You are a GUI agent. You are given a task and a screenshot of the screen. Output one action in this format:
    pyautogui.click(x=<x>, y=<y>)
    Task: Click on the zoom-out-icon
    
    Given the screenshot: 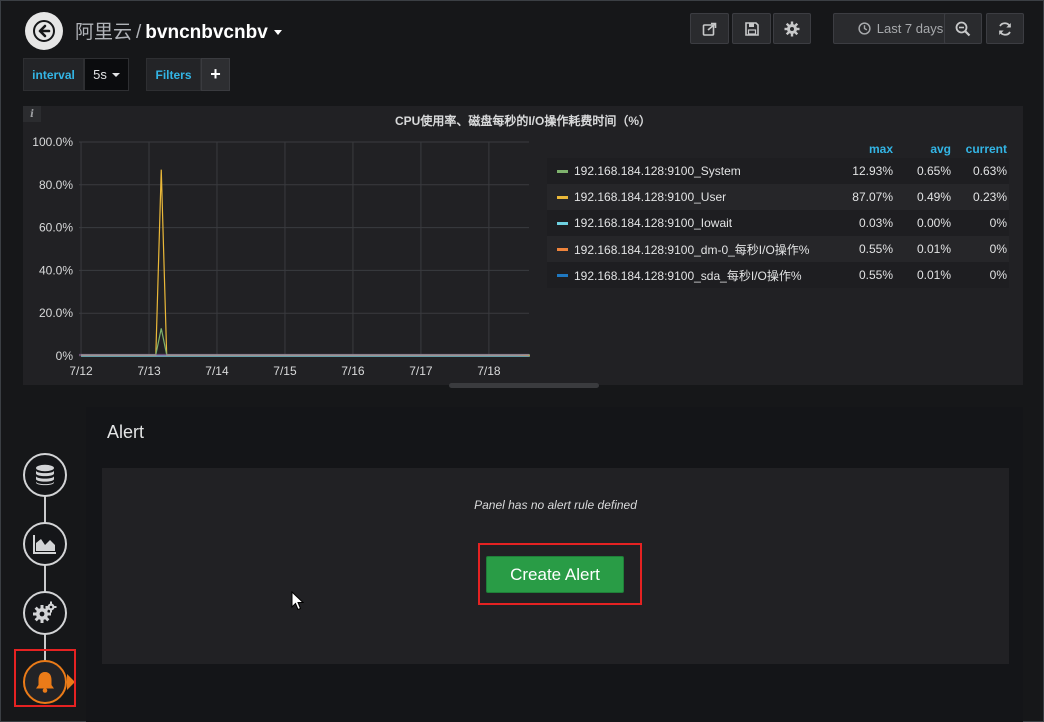 What is the action you would take?
    pyautogui.click(x=963, y=28)
    